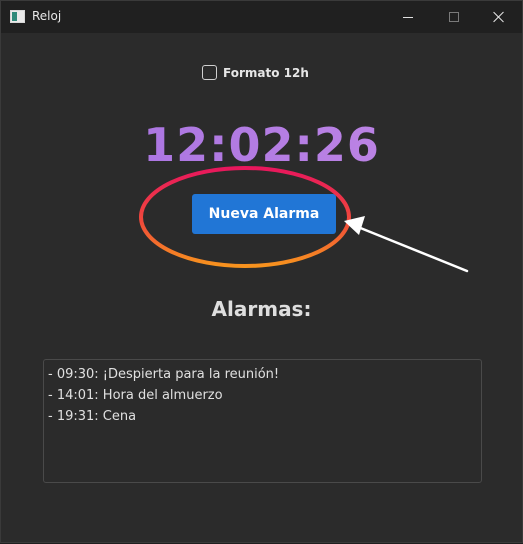 The image size is (523, 544). Describe the element at coordinates (406, 244) in the screenshot. I see `pointer-arrow-icon` at that location.